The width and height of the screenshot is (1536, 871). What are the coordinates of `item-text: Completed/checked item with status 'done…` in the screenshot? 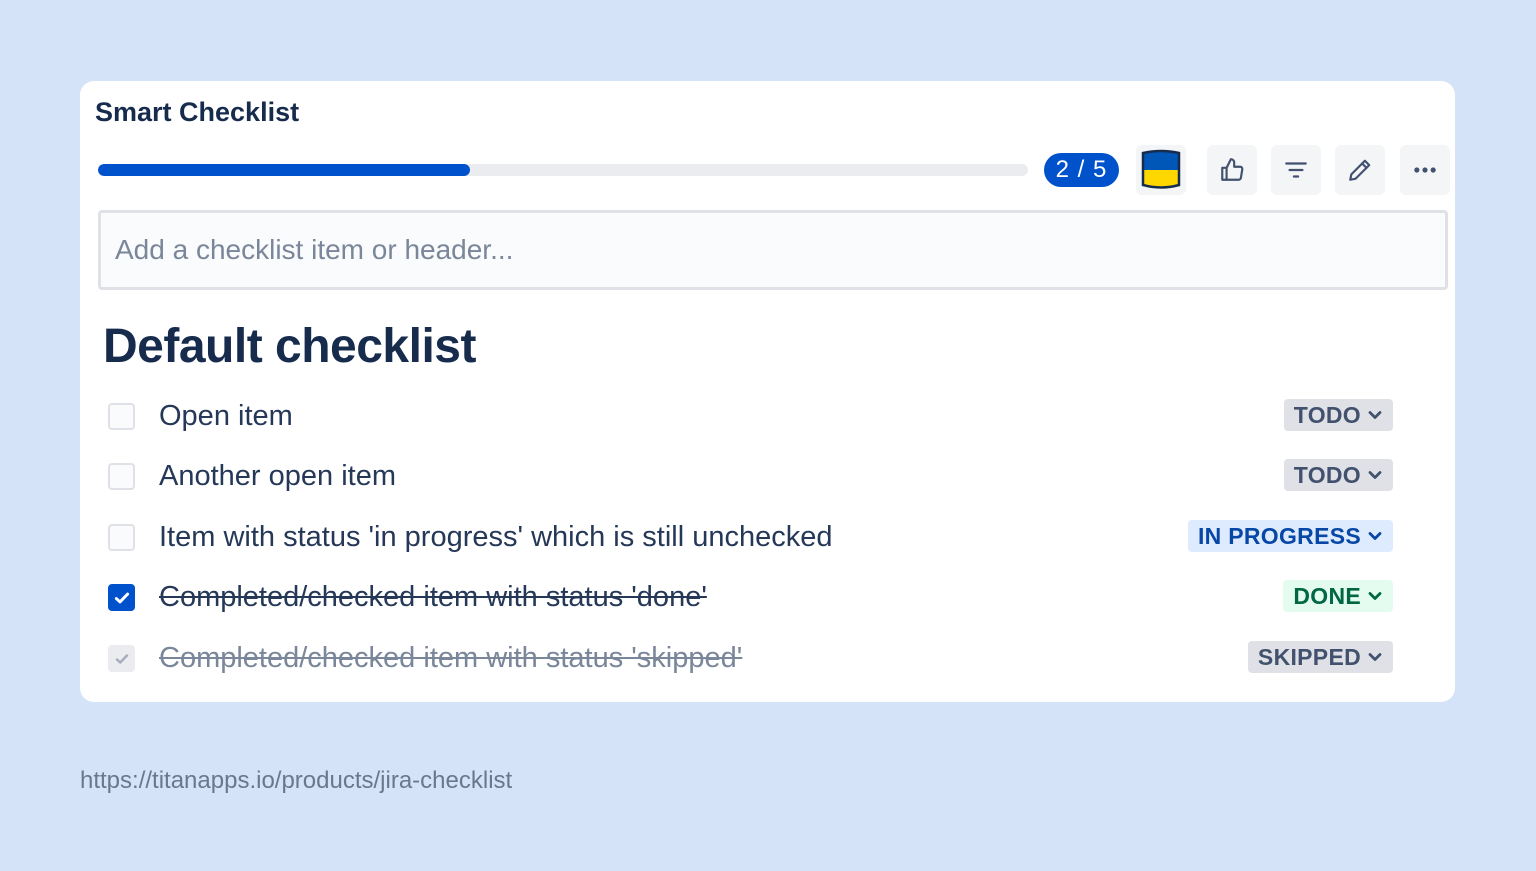 It's located at (433, 597).